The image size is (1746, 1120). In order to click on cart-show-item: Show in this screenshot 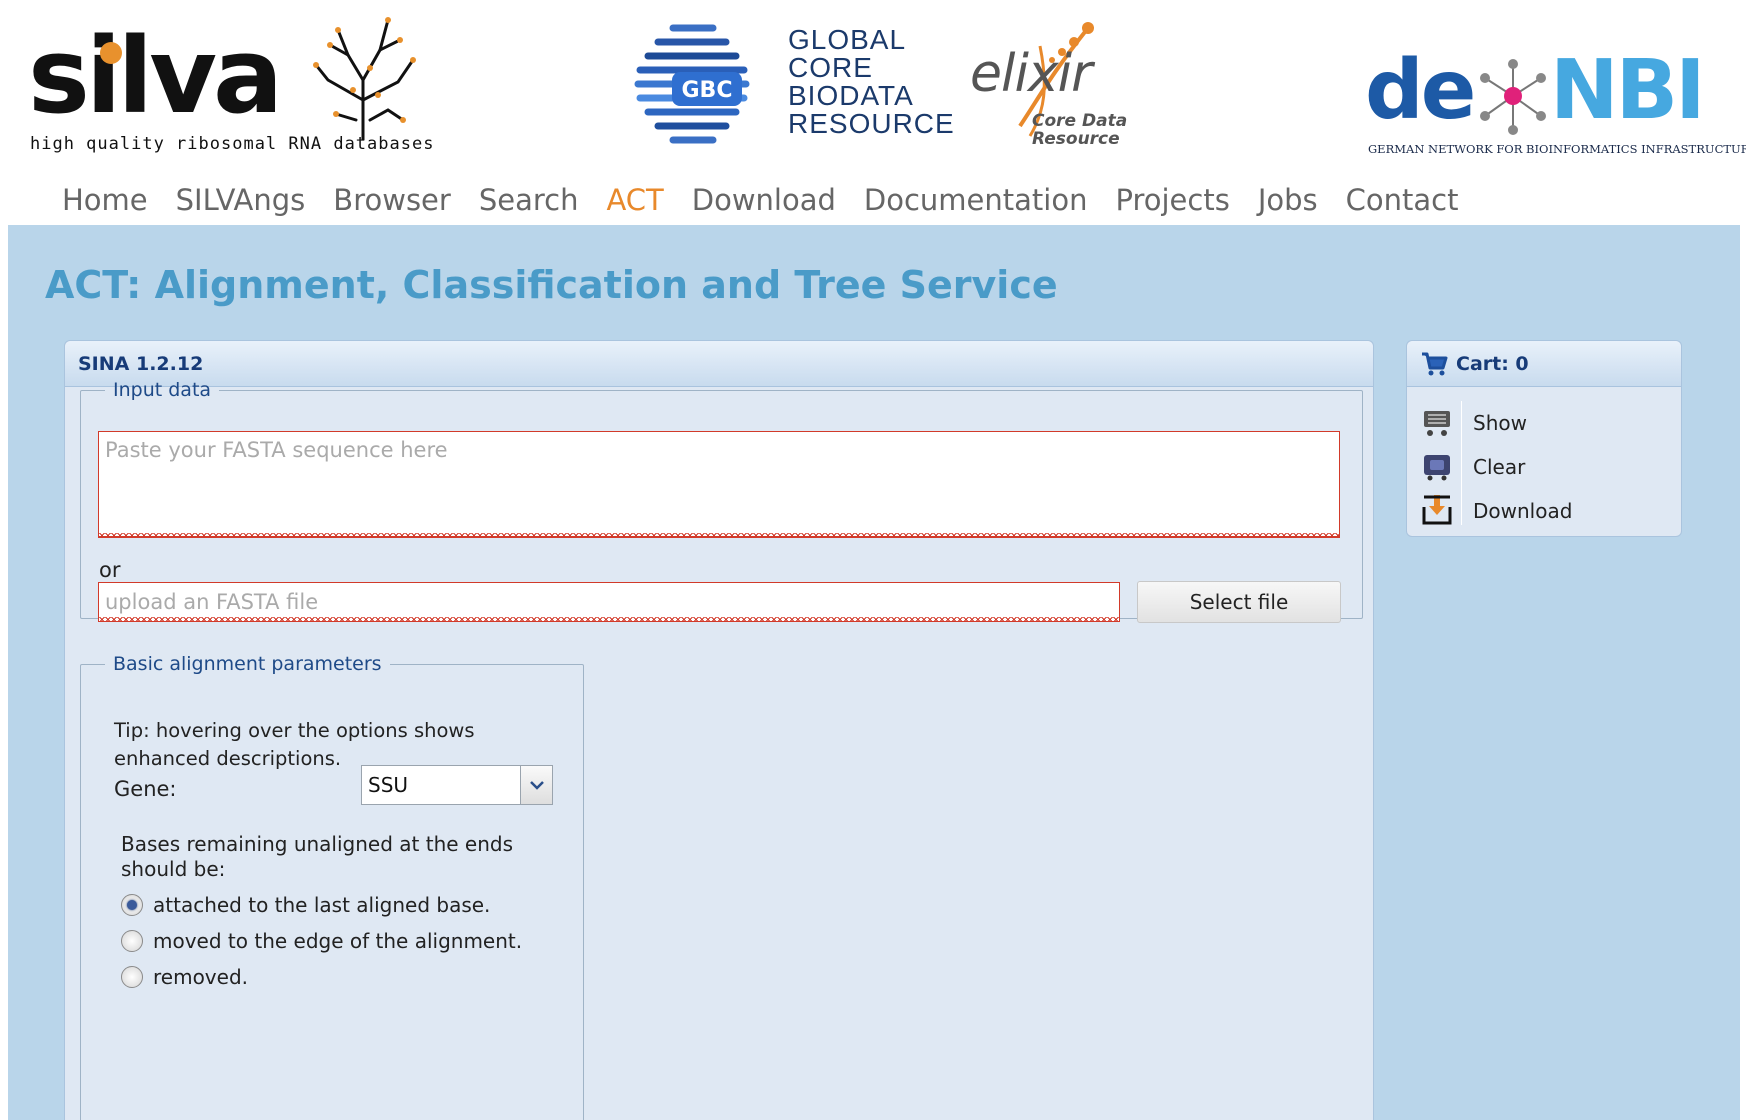, I will do `click(1544, 423)`.